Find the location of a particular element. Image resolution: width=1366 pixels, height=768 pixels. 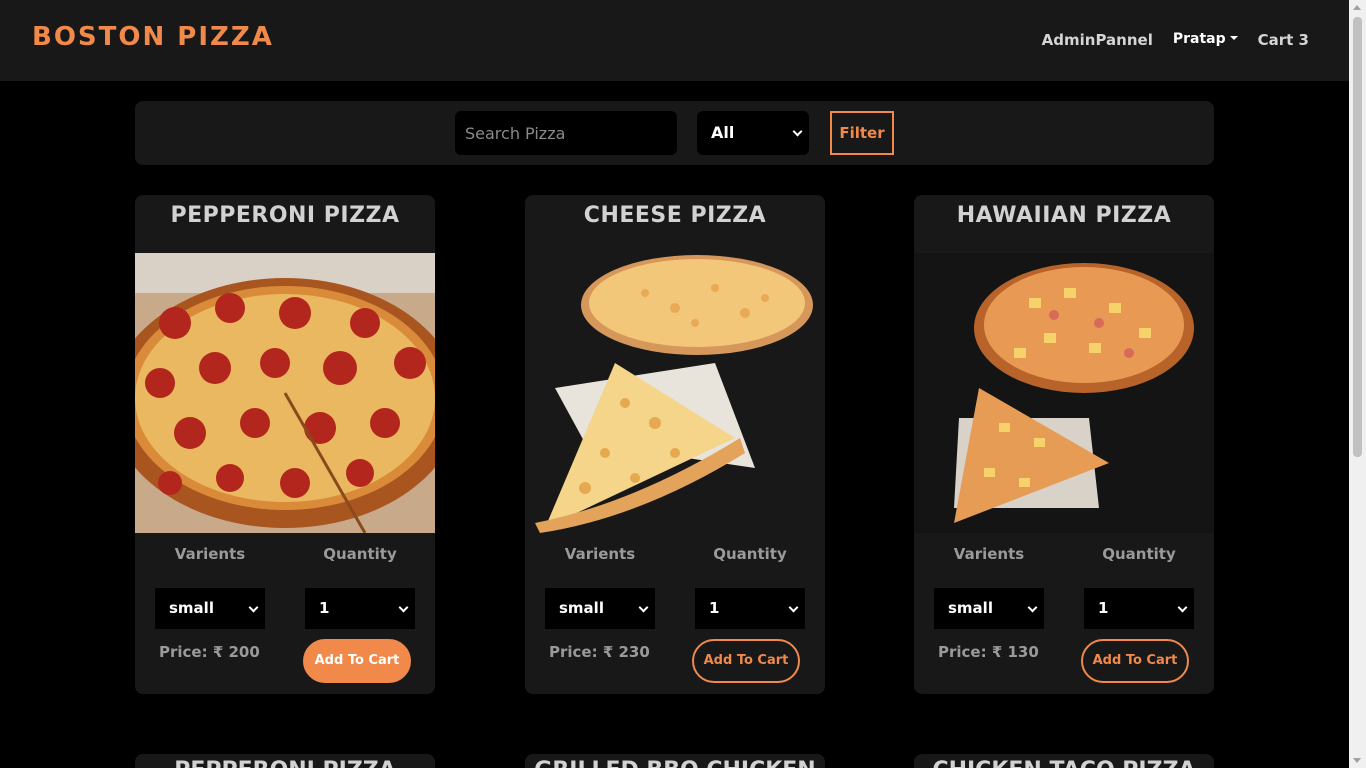

vertical-scrollbar is located at coordinates (1357, 384).